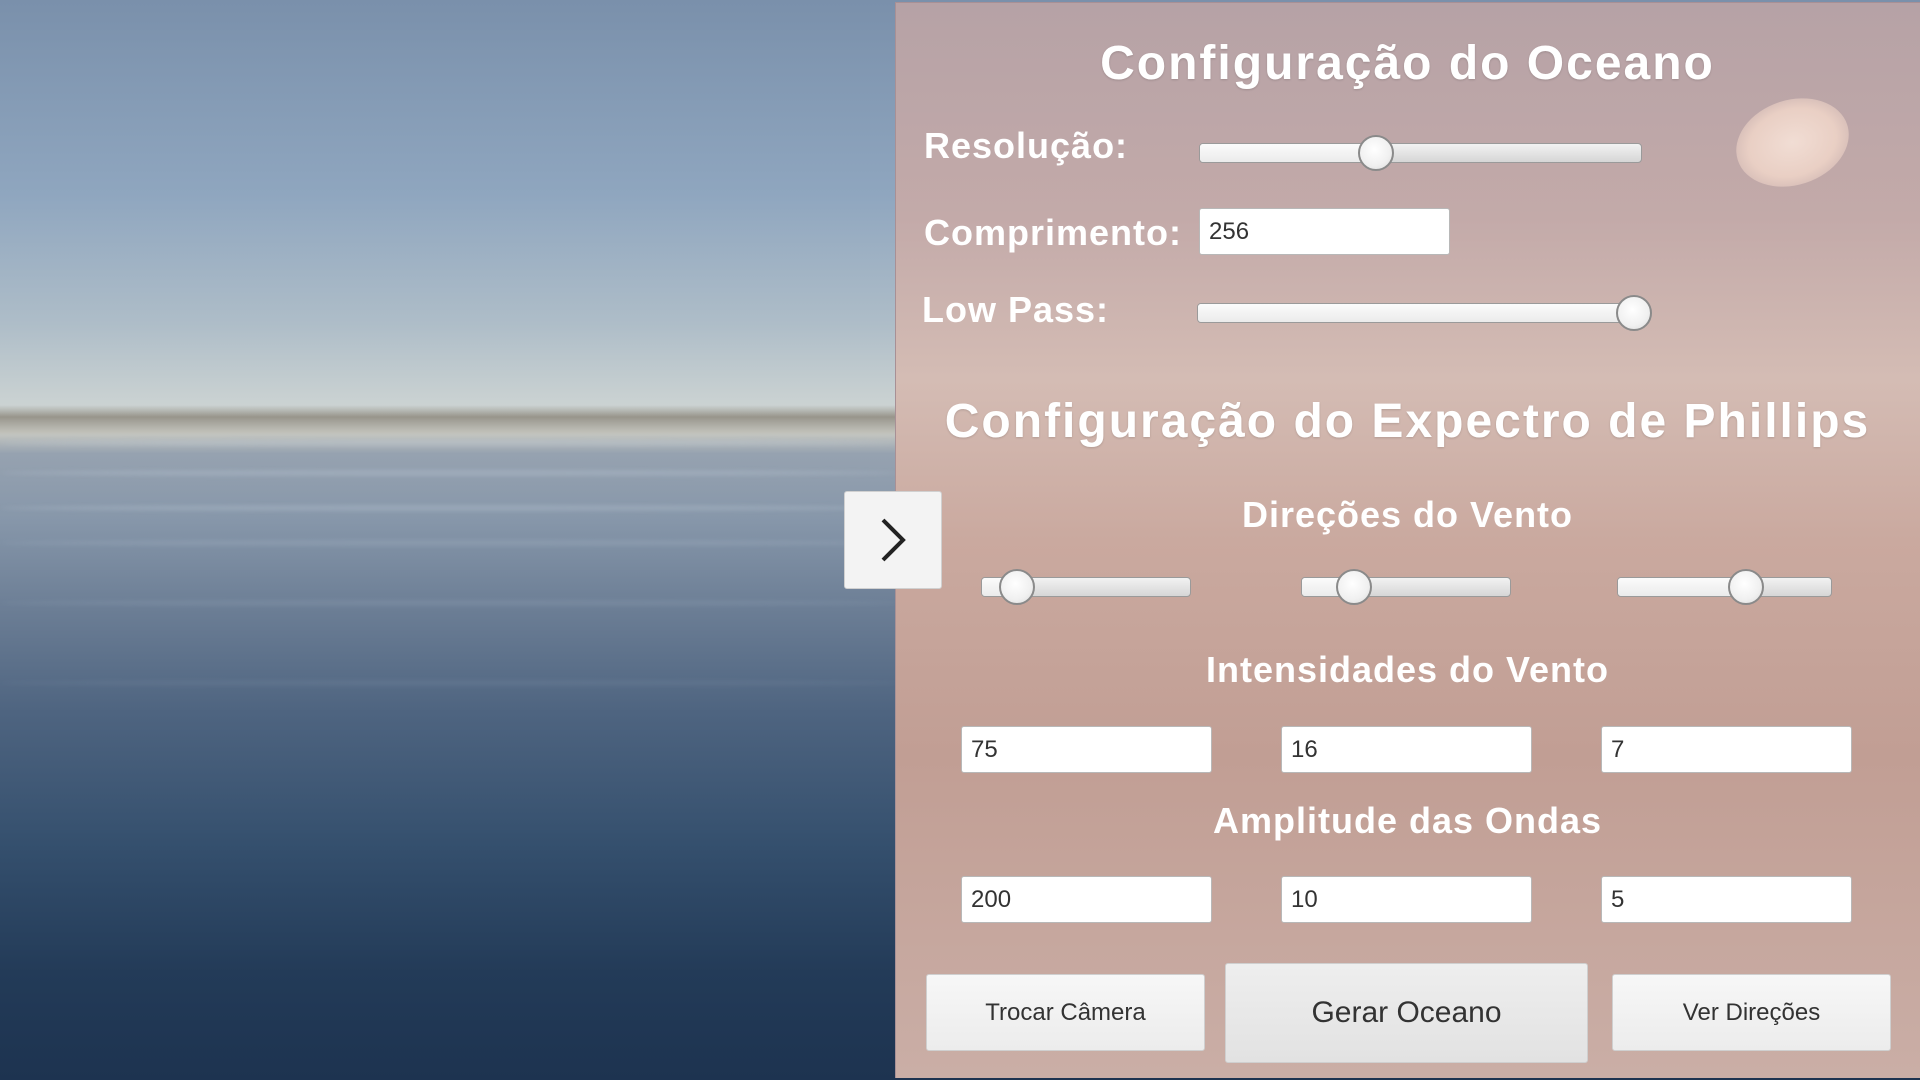 This screenshot has height=1080, width=1920. What do you see at coordinates (1086, 749) in the screenshot?
I see `intensidade-field-1: 75` at bounding box center [1086, 749].